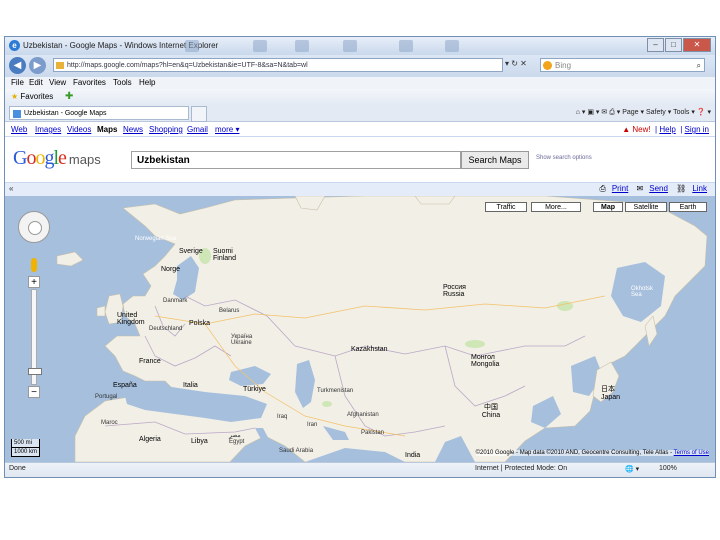 The width and height of the screenshot is (720, 540). What do you see at coordinates (335, 391) in the screenshot?
I see `map-label: Turkmenistan` at bounding box center [335, 391].